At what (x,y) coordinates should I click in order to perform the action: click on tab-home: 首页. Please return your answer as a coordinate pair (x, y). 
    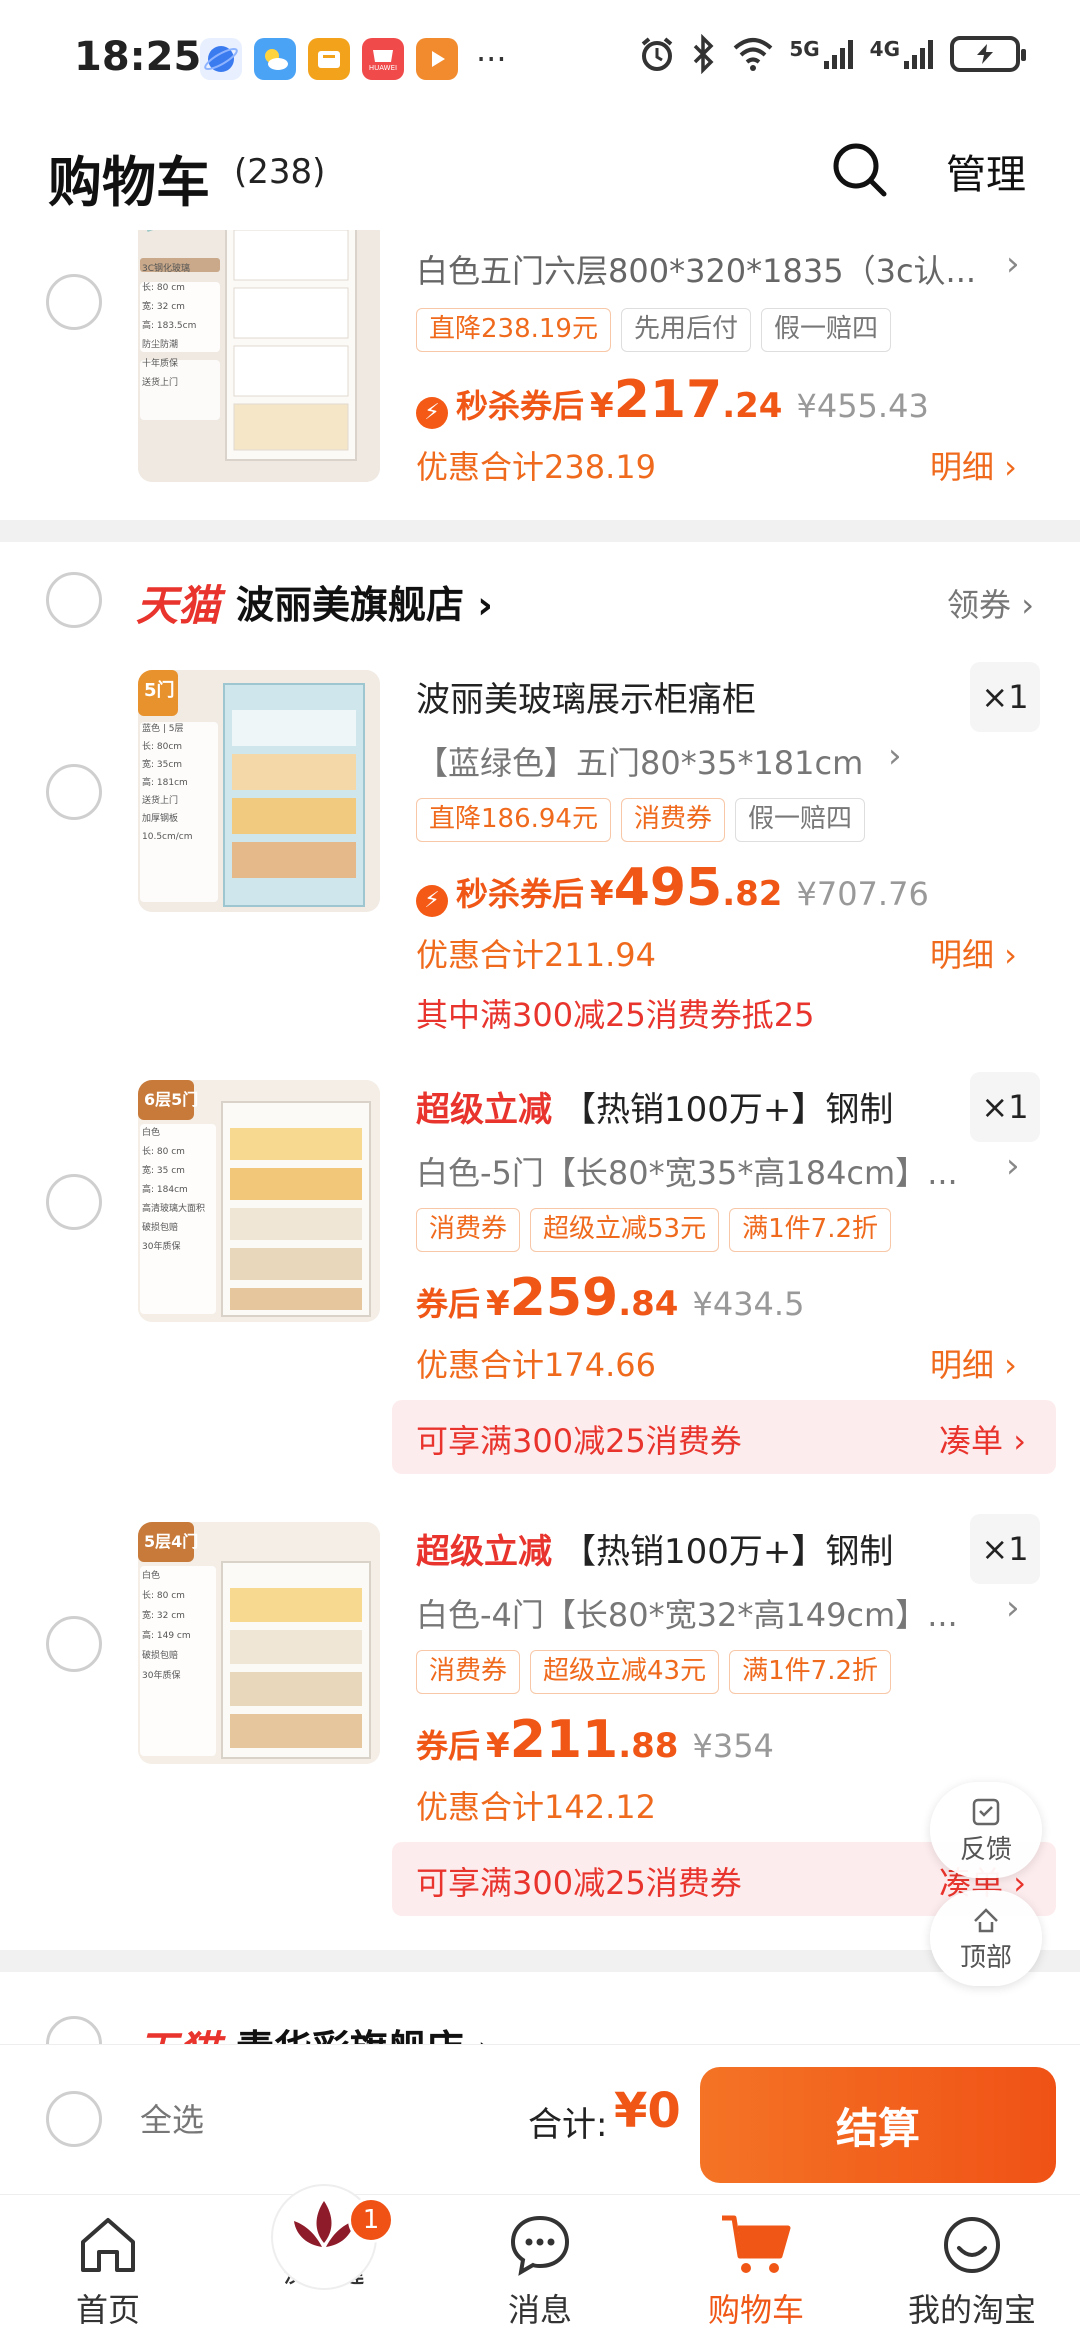
    Looking at the image, I should click on (108, 2268).